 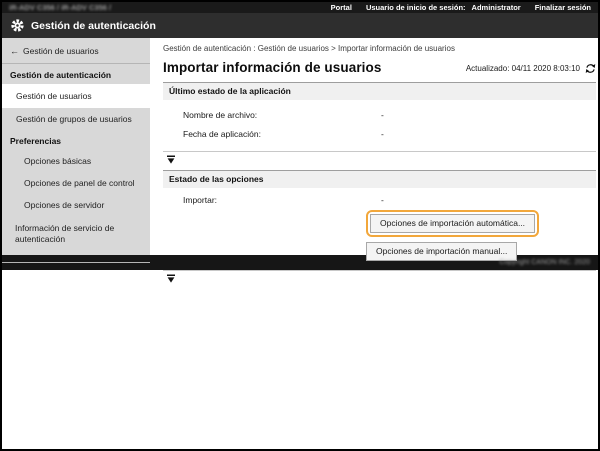 What do you see at coordinates (222, 134) in the screenshot?
I see `row-label: Fecha de aplicación:` at bounding box center [222, 134].